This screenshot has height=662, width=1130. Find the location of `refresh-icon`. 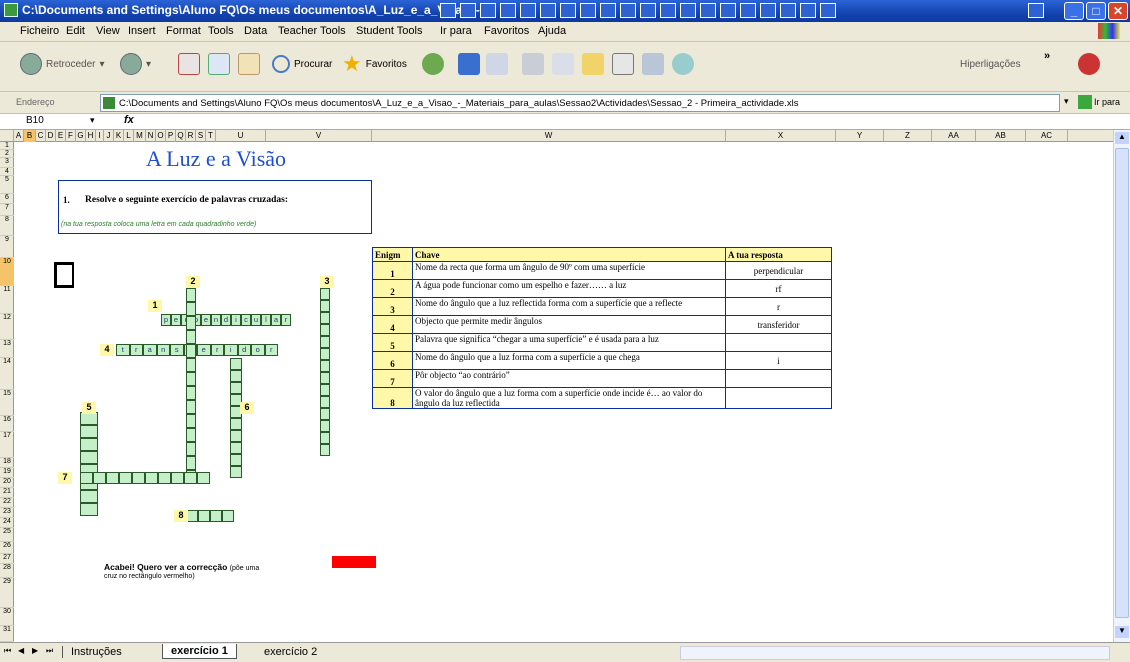

refresh-icon is located at coordinates (219, 64).